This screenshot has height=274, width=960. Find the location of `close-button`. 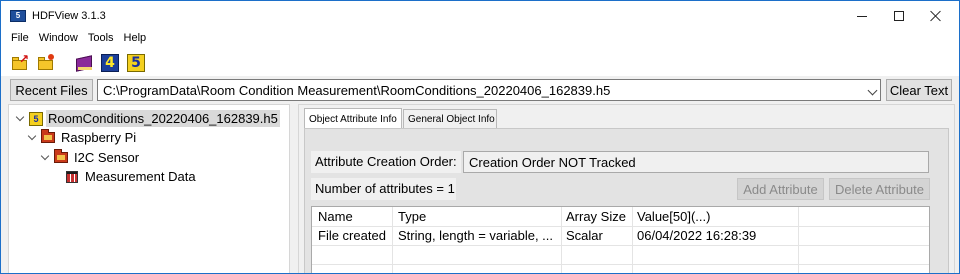

close-button is located at coordinates (936, 16).